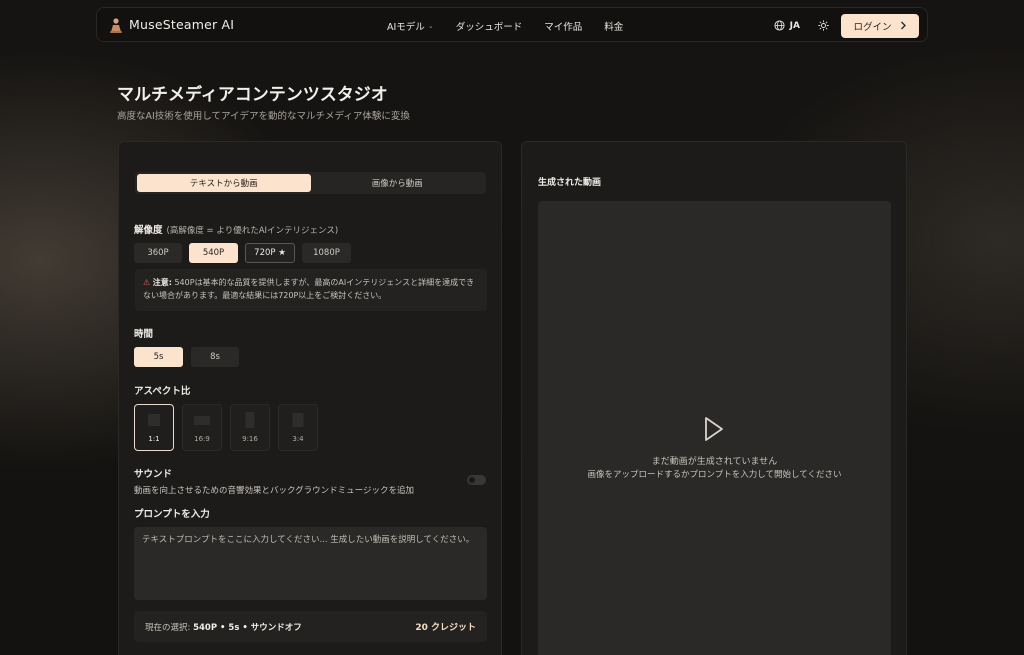 The height and width of the screenshot is (655, 1024). I want to click on warning-icon: ⚠, so click(147, 282).